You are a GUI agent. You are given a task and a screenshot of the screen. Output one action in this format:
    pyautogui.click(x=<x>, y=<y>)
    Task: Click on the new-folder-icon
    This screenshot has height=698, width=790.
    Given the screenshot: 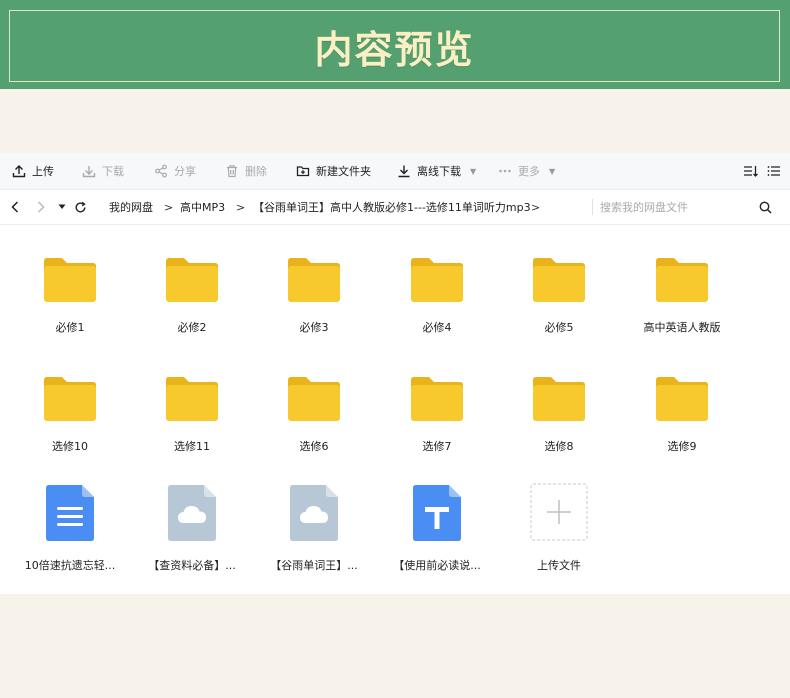 What is the action you would take?
    pyautogui.click(x=303, y=171)
    